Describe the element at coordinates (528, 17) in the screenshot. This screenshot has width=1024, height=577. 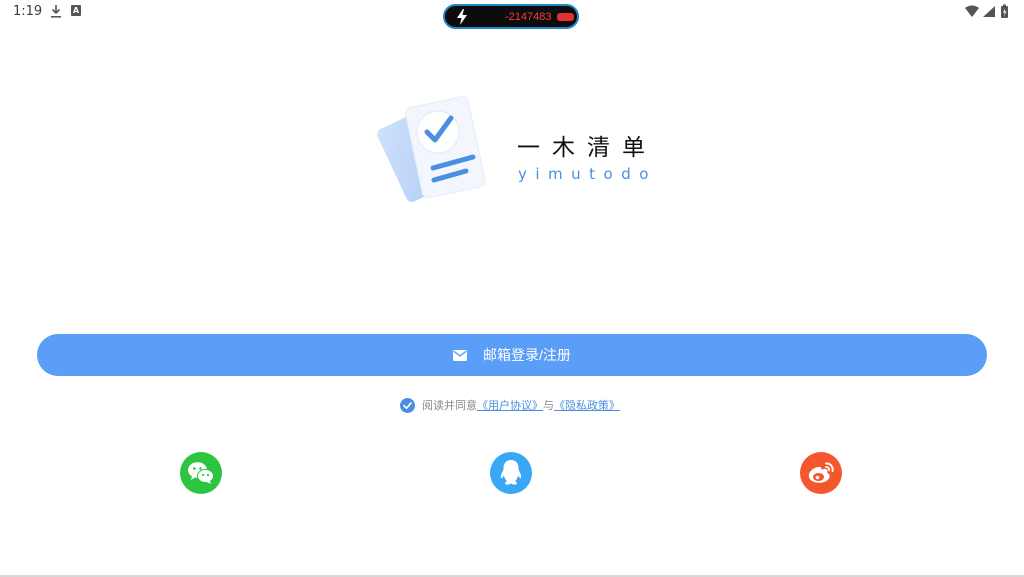
I see `pill-value: -2147483` at that location.